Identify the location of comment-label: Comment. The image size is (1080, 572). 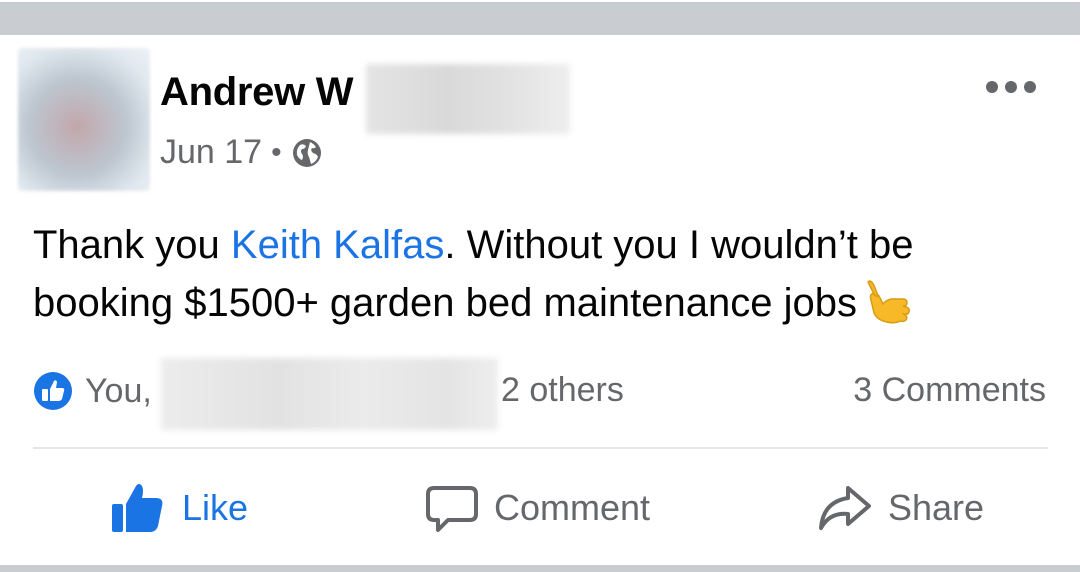
(572, 507).